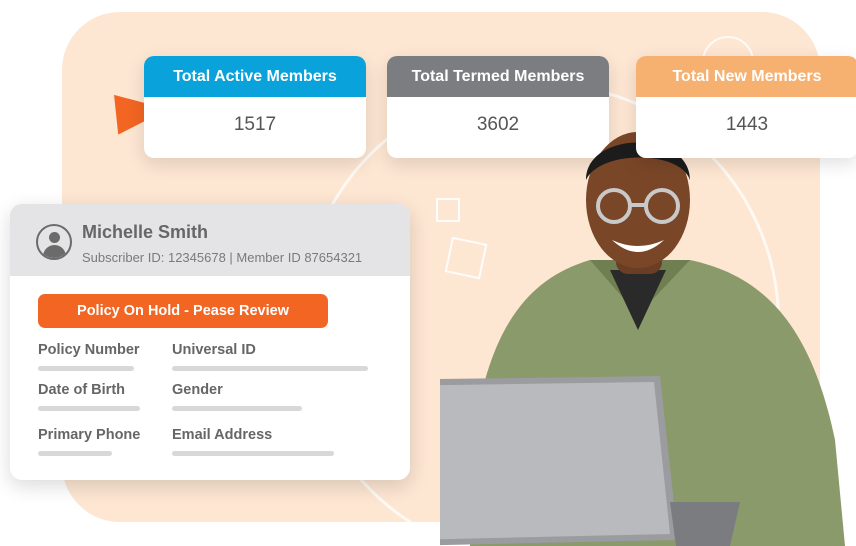 Image resolution: width=856 pixels, height=546 pixels. What do you see at coordinates (89, 408) in the screenshot?
I see `field-value-date-of-birth` at bounding box center [89, 408].